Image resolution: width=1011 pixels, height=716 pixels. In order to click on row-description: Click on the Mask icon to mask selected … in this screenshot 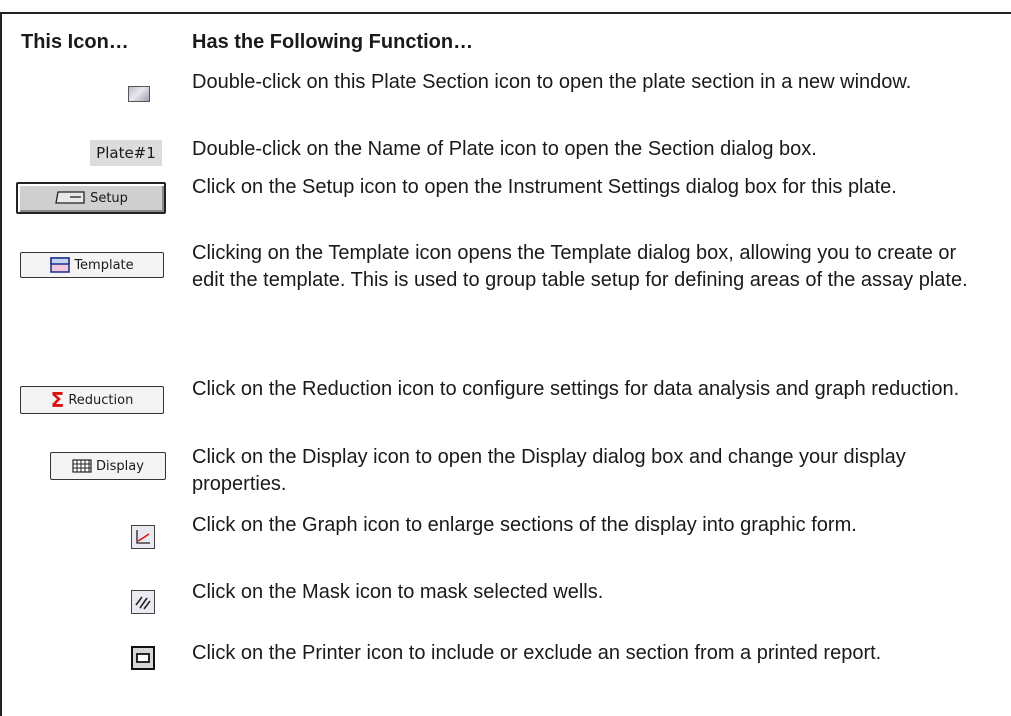, I will do `click(398, 592)`.